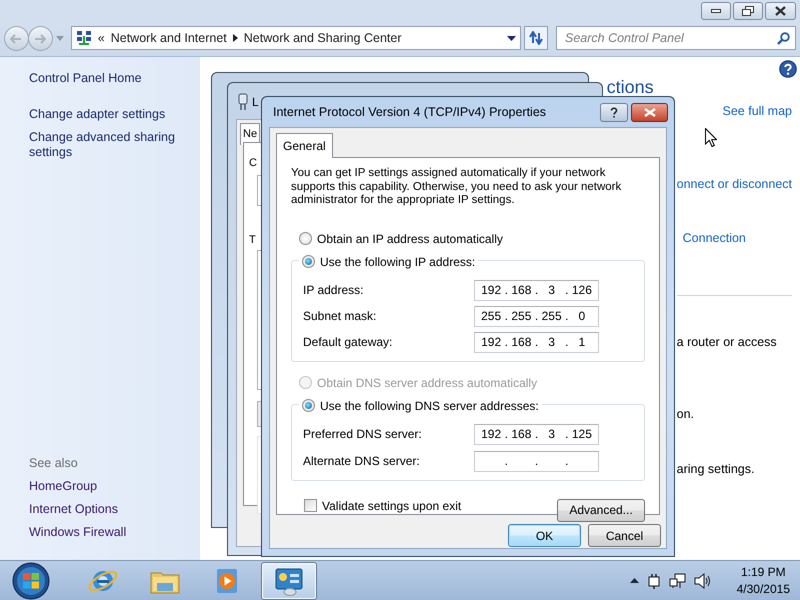 This screenshot has height=600, width=800. I want to click on help-button, so click(614, 112).